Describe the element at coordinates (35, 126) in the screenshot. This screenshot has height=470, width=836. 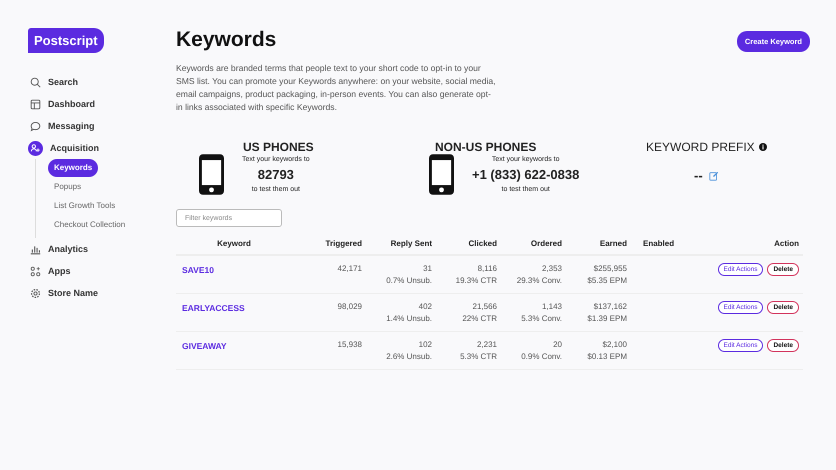
I see `chat-icon` at that location.